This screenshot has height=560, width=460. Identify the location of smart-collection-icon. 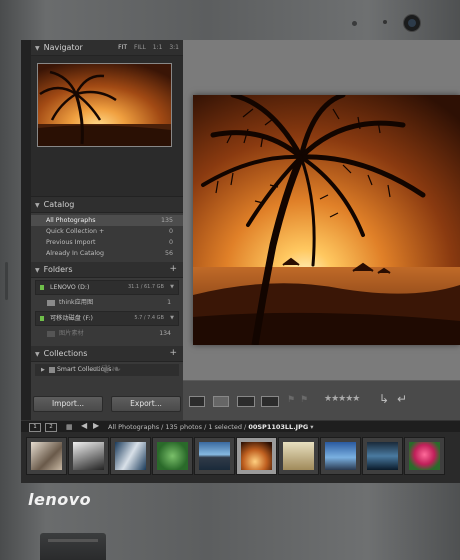
(52, 370).